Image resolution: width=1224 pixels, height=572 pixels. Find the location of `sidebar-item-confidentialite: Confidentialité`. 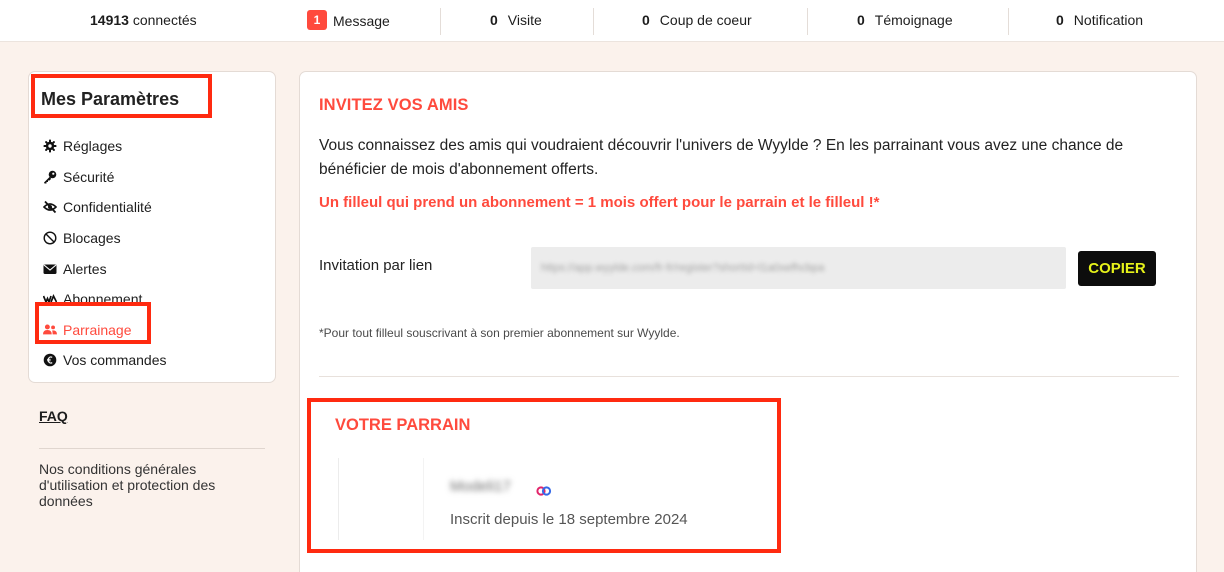

sidebar-item-confidentialite: Confidentialité is located at coordinates (105, 207).